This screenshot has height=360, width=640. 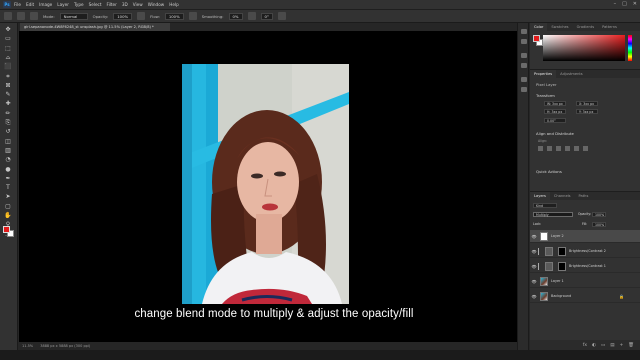 What do you see at coordinates (549, 171) in the screenshot?
I see `quick-actions-title: Quick Actions` at bounding box center [549, 171].